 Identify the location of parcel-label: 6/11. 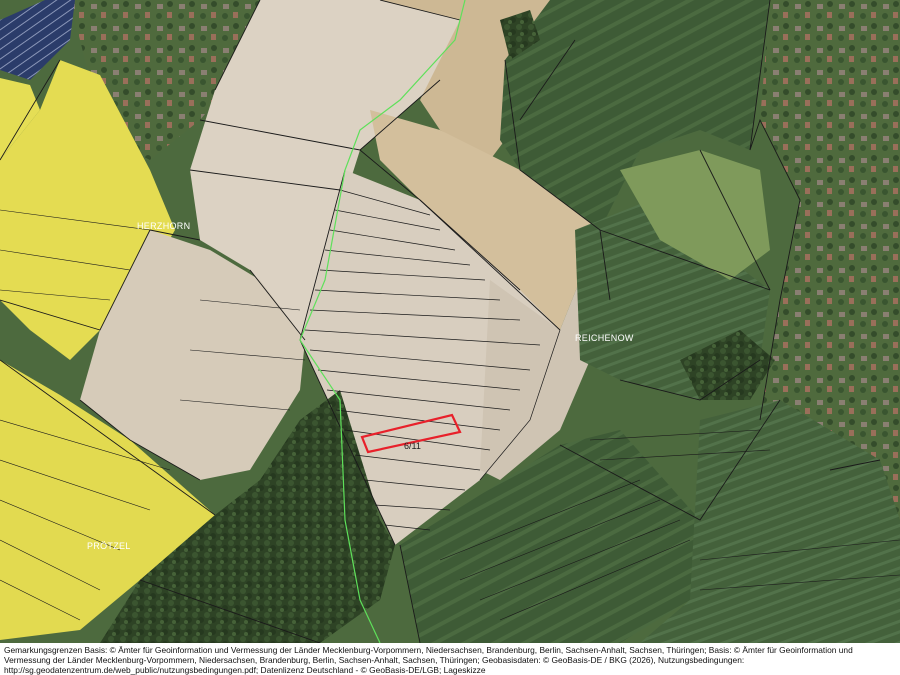
(412, 446).